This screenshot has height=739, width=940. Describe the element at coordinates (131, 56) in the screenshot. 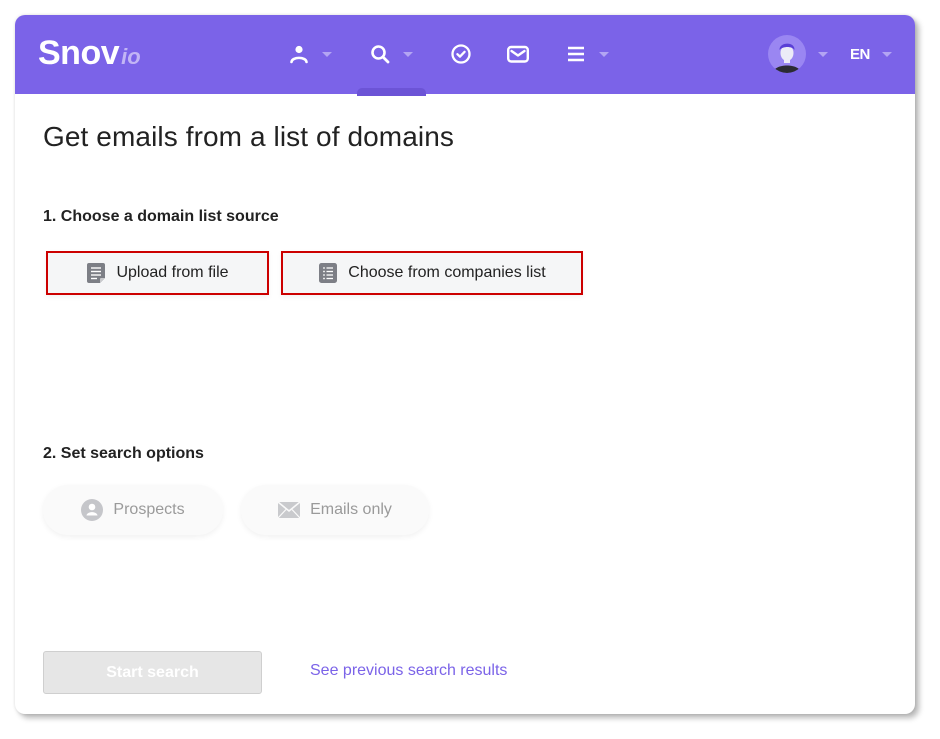

I see `logo-suffix: io` at that location.